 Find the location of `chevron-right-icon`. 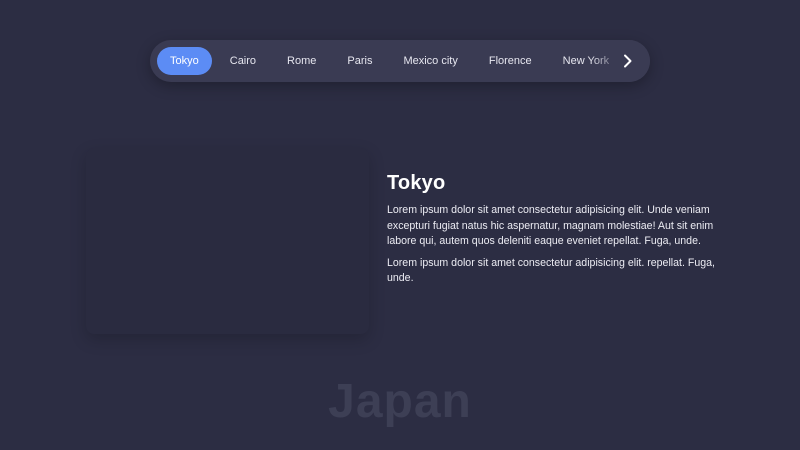

chevron-right-icon is located at coordinates (628, 61).